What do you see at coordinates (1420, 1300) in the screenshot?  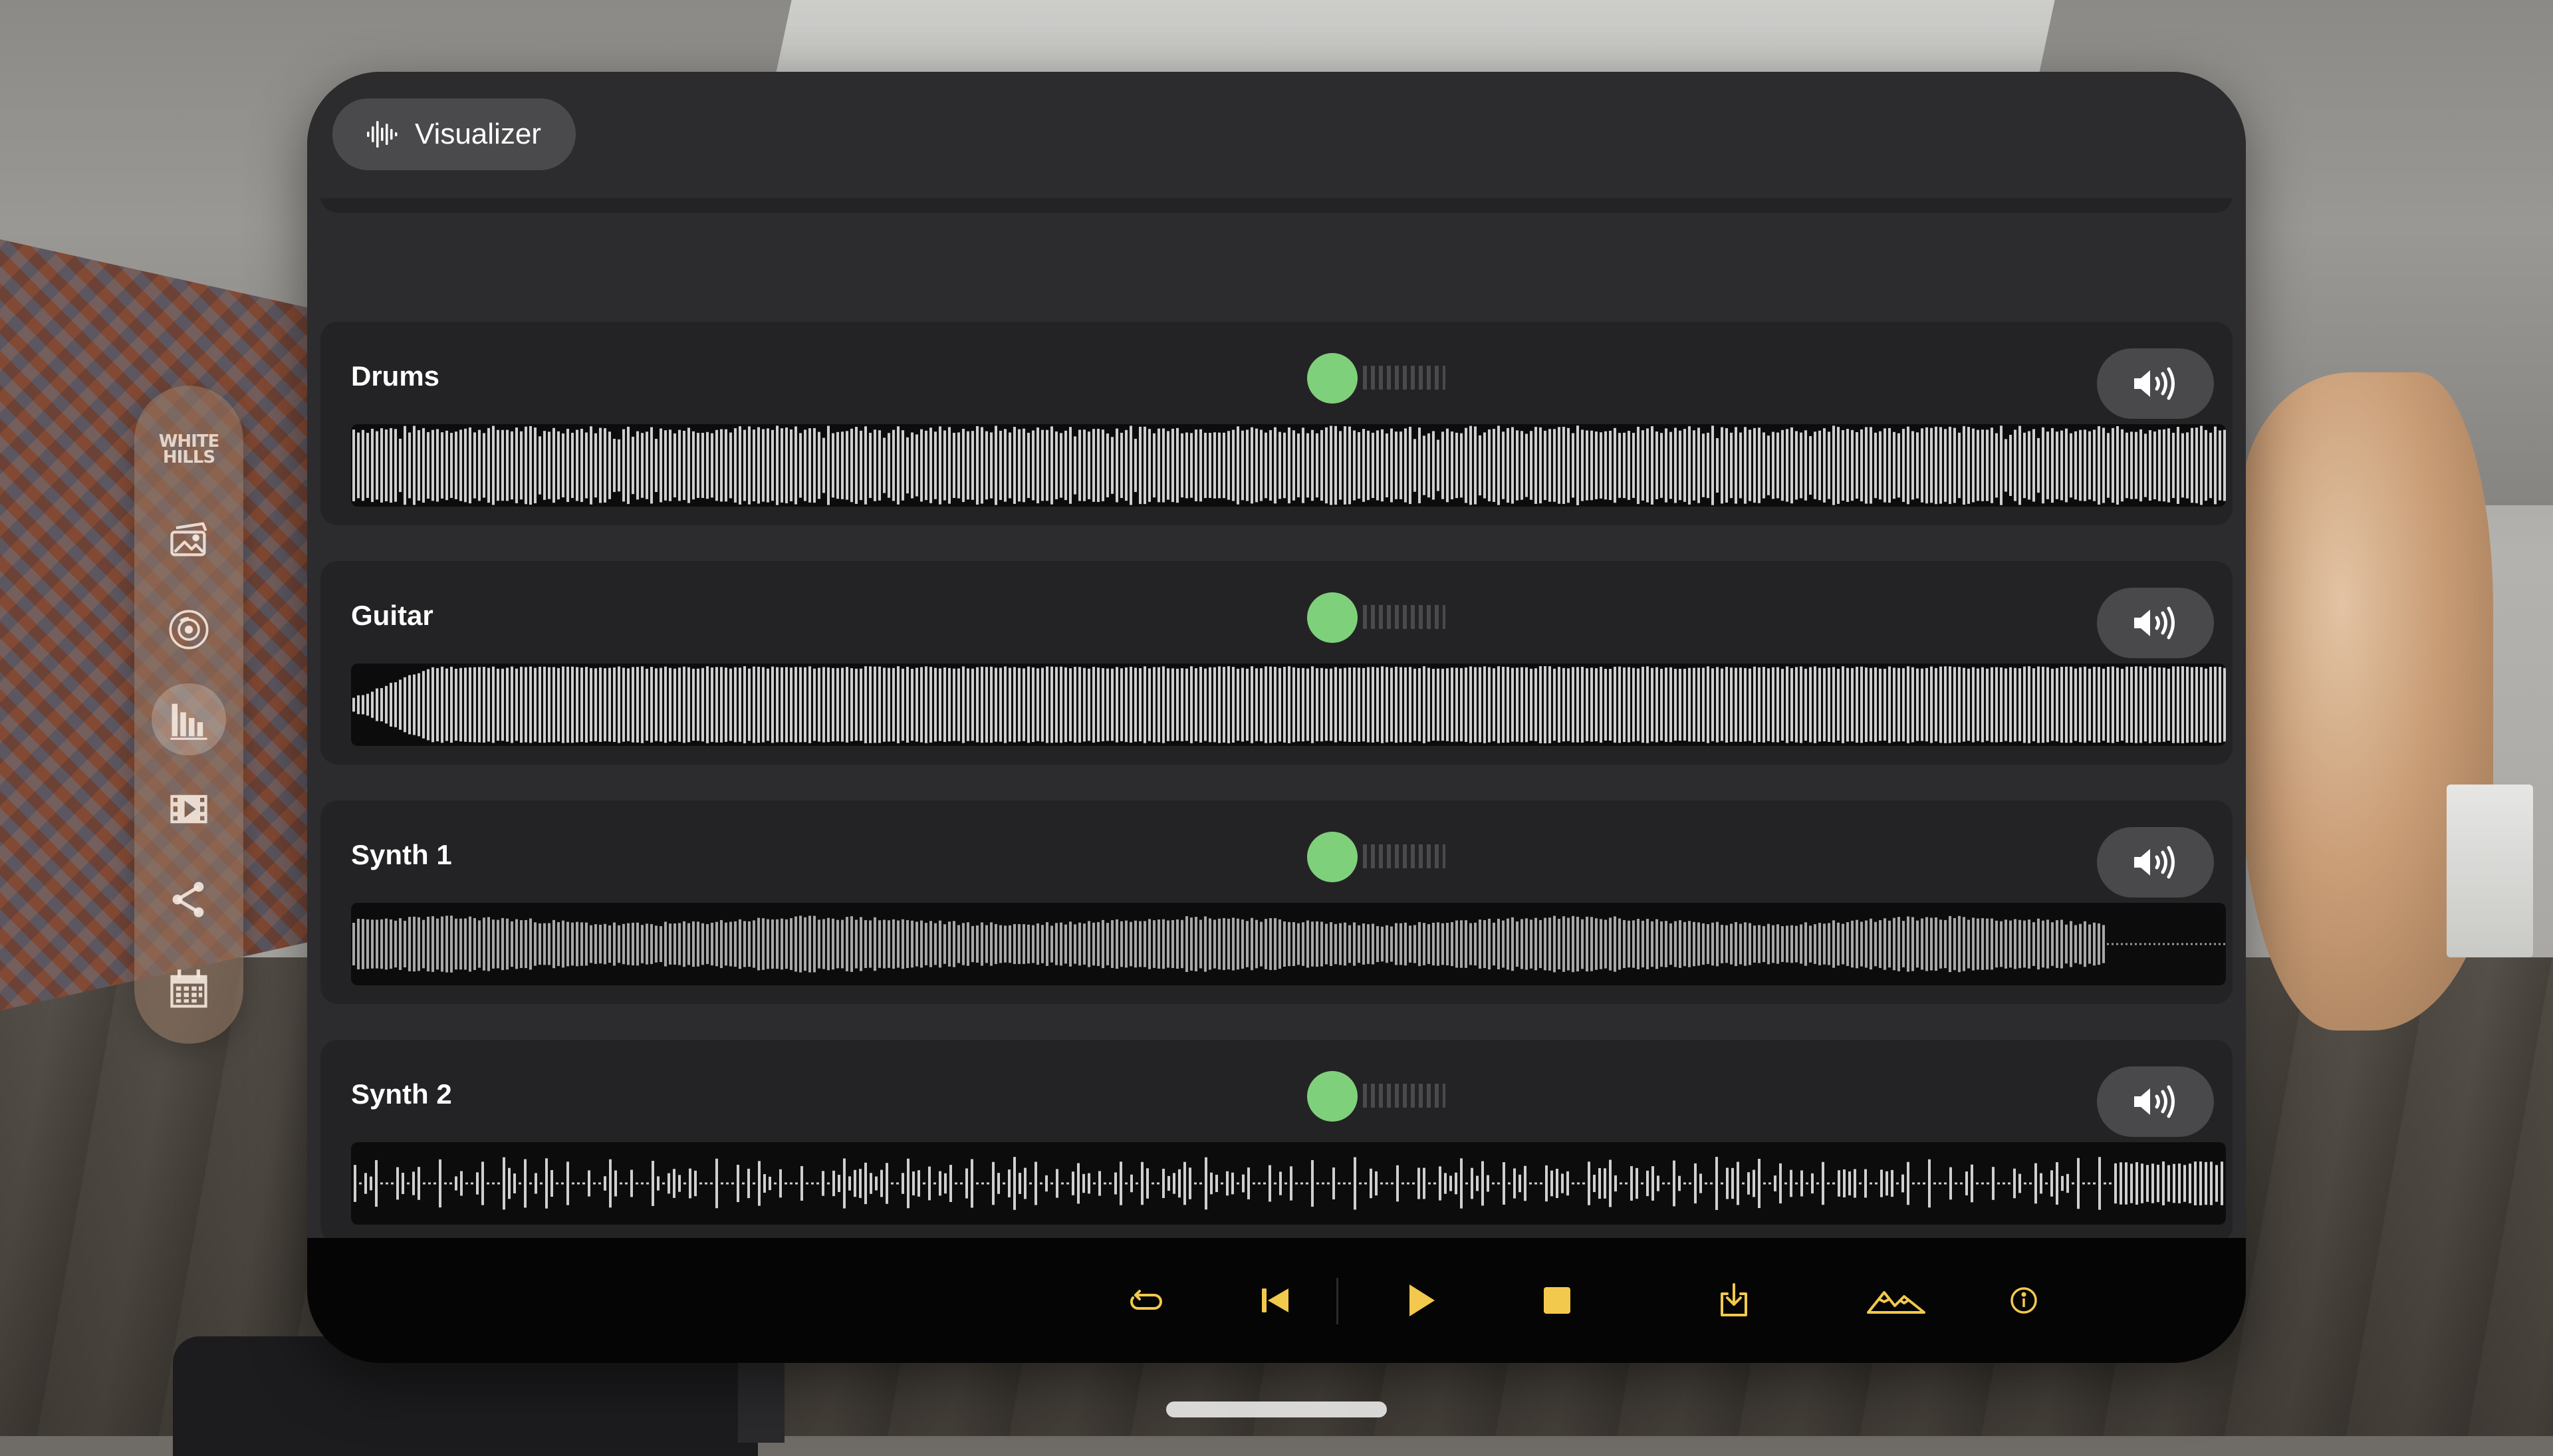 I see `play-button` at bounding box center [1420, 1300].